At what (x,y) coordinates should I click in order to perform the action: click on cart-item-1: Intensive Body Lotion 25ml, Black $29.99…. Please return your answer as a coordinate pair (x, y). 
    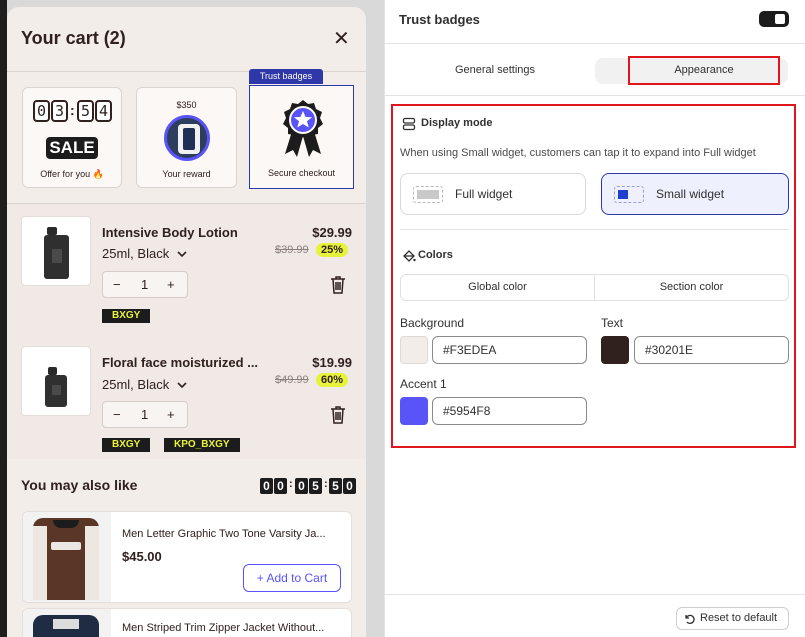
    Looking at the image, I should click on (186, 269).